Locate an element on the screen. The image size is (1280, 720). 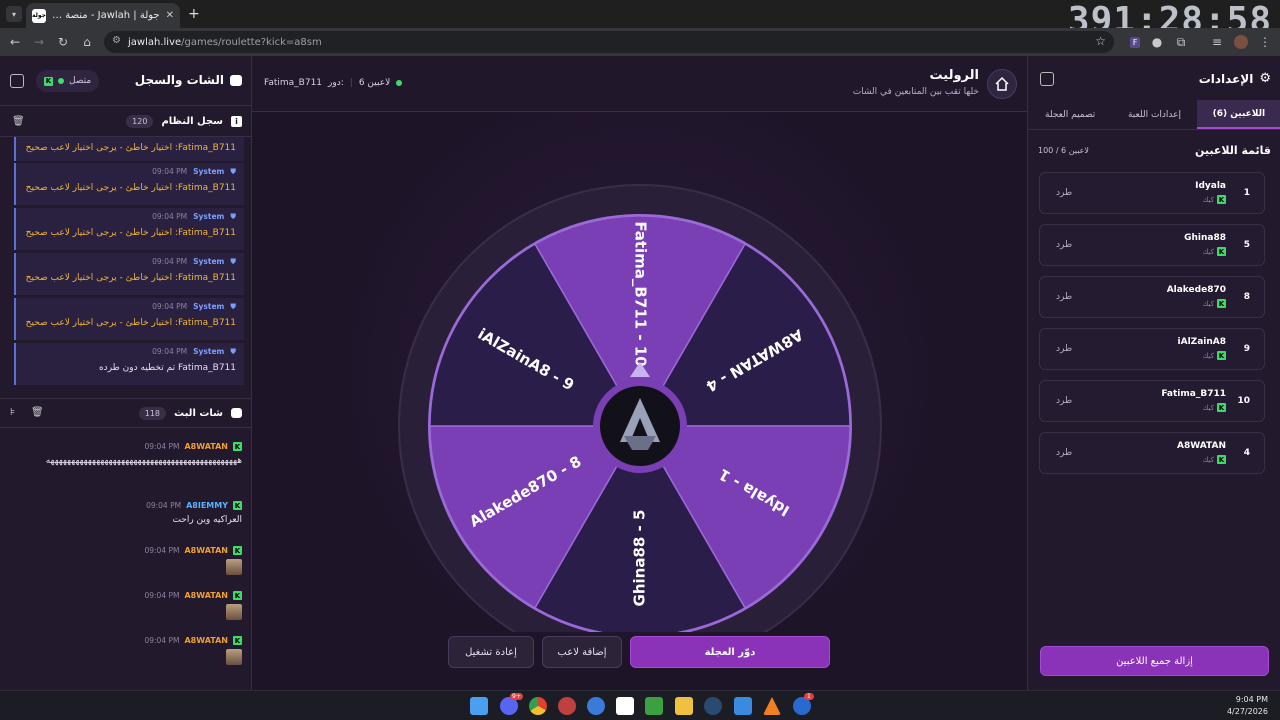
back-icon: ← is located at coordinates (15, 42).